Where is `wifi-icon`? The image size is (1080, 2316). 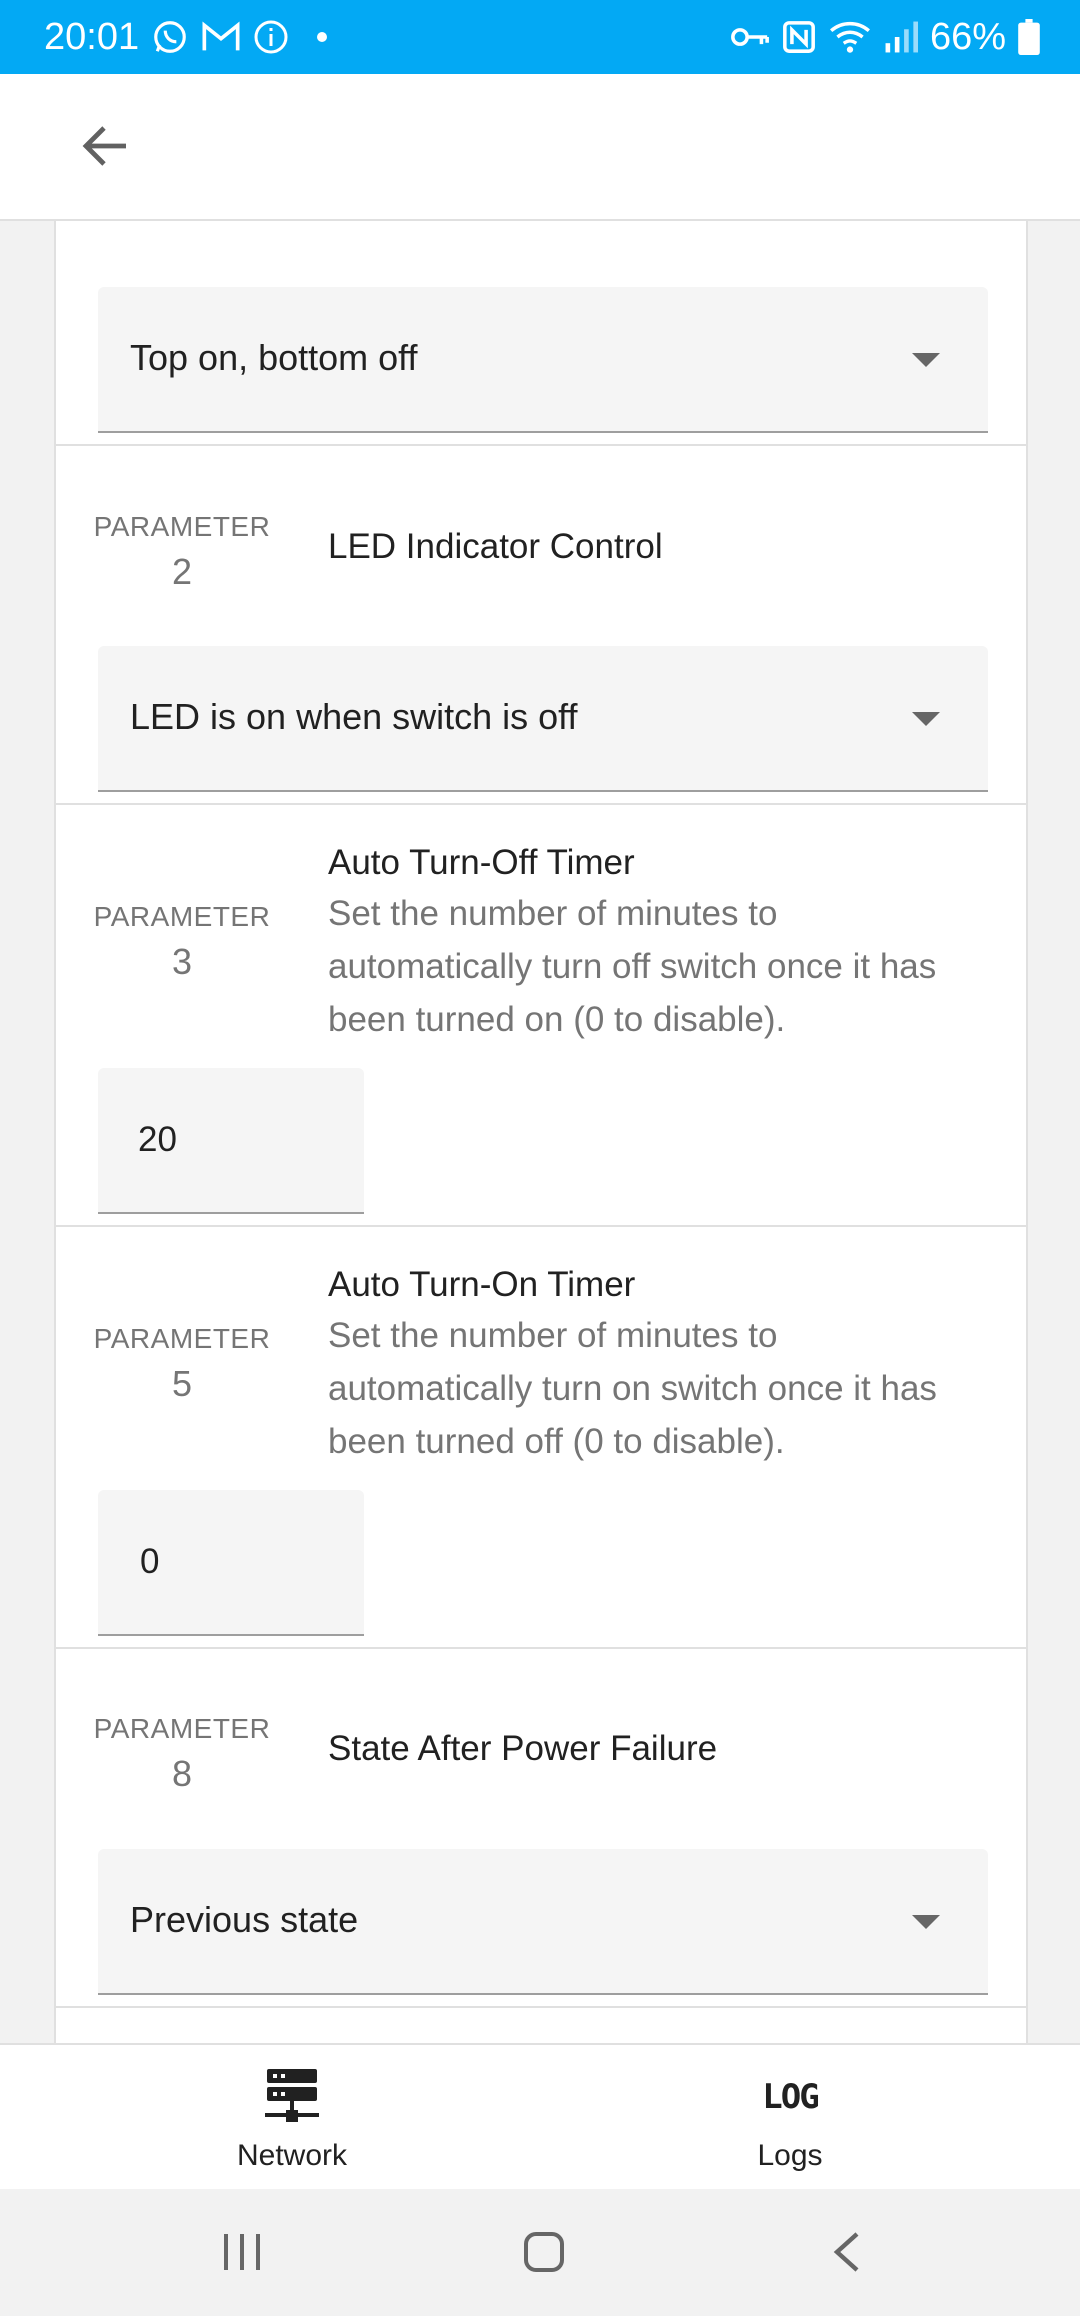 wifi-icon is located at coordinates (850, 37).